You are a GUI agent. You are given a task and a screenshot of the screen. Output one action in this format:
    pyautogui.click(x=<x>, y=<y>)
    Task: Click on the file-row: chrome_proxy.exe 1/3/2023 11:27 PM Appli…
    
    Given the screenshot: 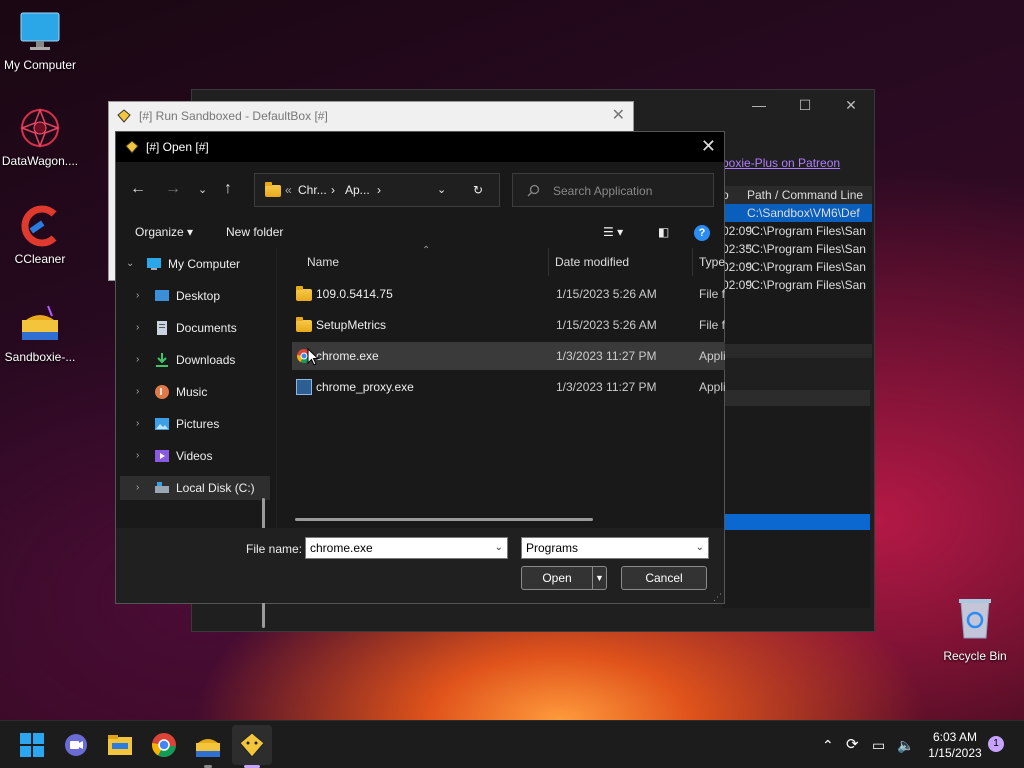 What is the action you would take?
    pyautogui.click(x=508, y=387)
    